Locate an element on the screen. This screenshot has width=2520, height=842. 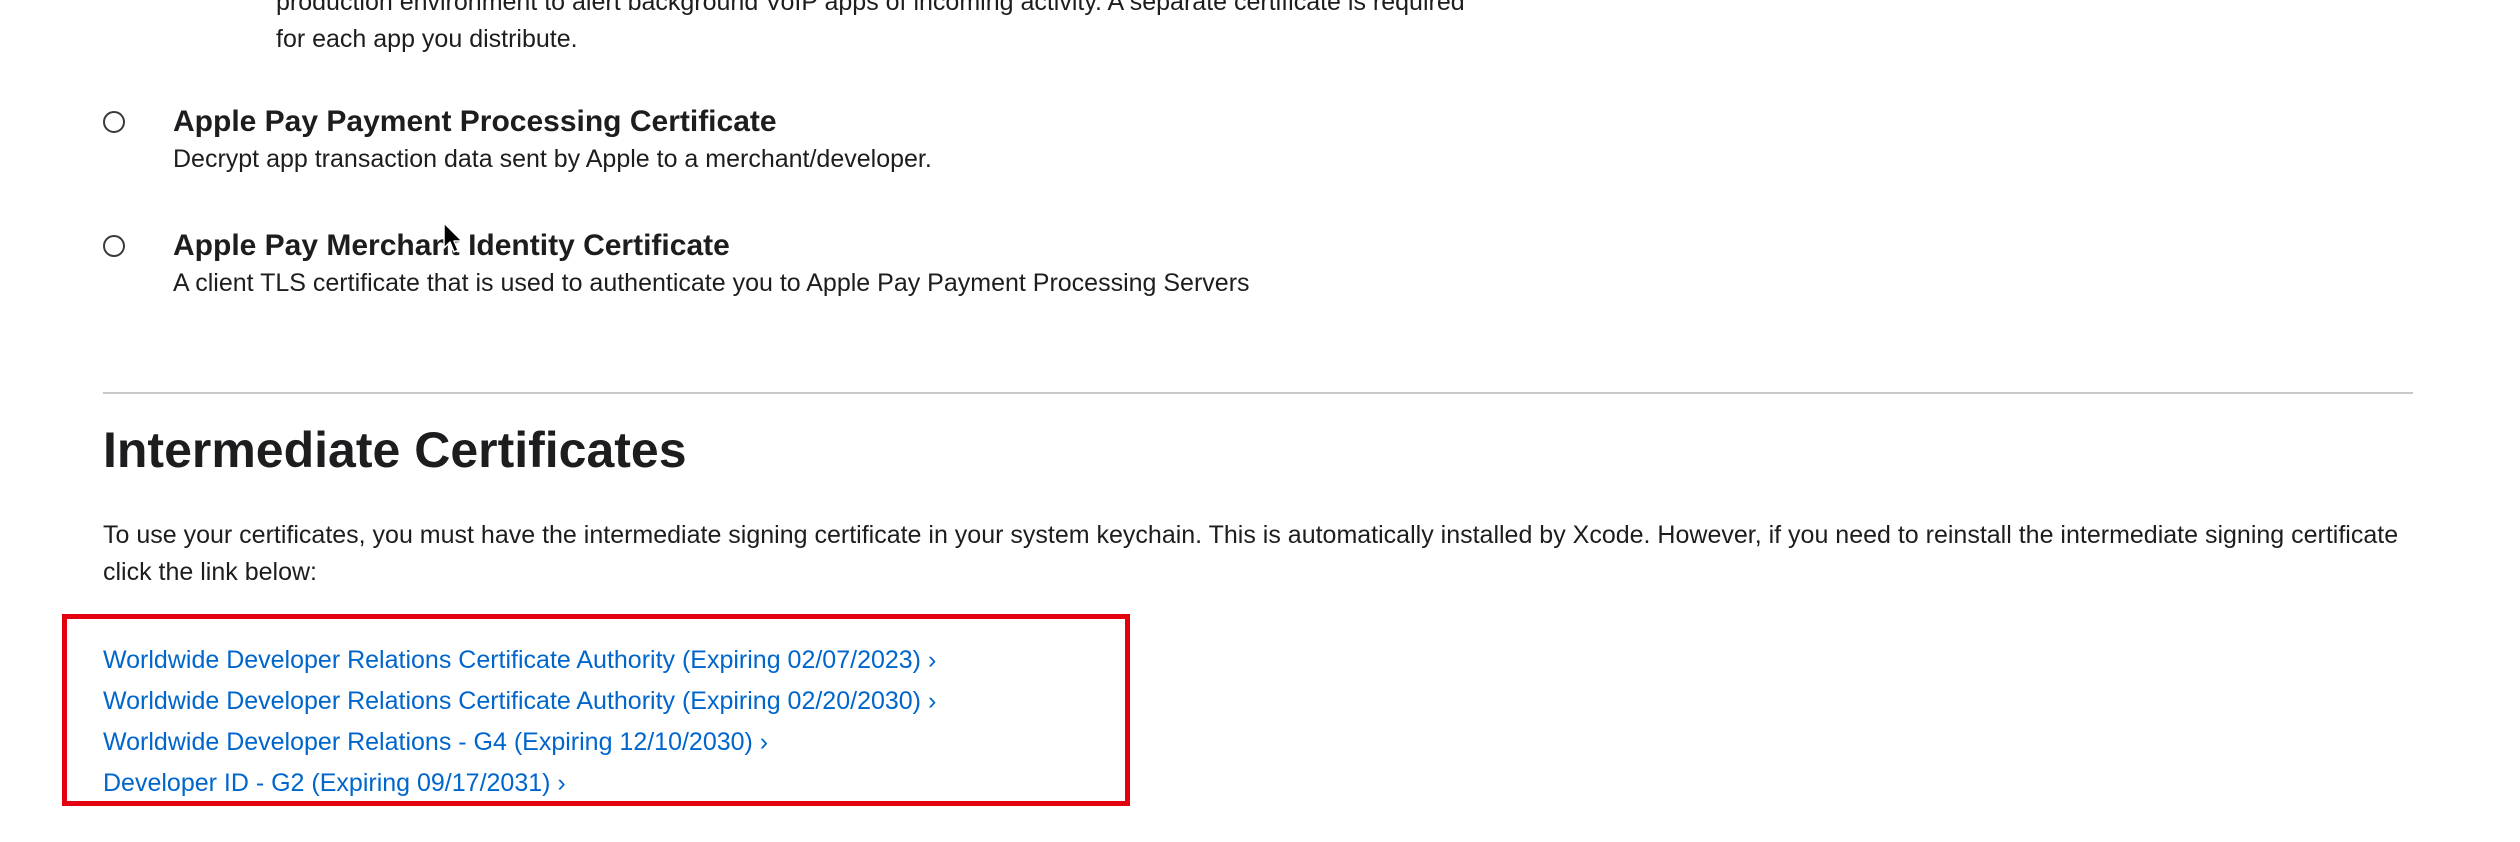
option-title: Apple Pay Payment Processing Certificate is located at coordinates (475, 121).